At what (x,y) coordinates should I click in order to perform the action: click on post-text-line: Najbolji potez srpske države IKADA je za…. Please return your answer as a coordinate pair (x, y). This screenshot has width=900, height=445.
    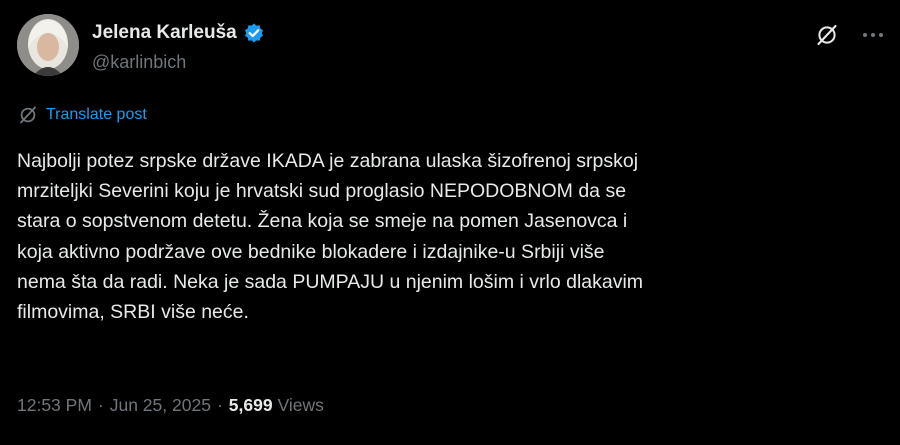
    Looking at the image, I should click on (328, 161).